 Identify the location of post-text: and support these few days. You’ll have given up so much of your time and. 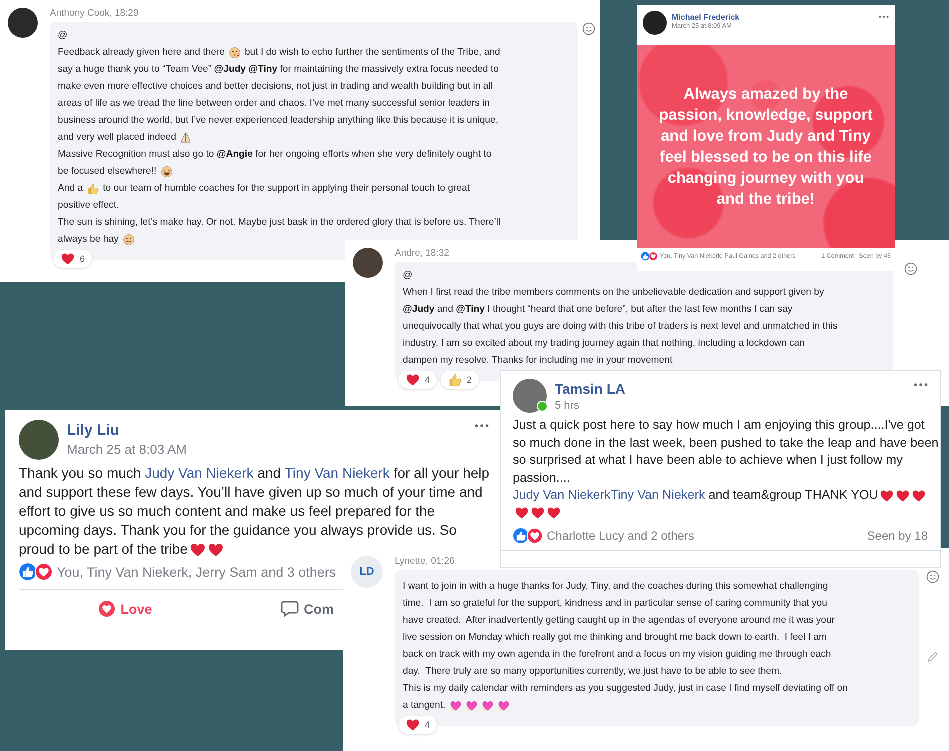
(251, 492).